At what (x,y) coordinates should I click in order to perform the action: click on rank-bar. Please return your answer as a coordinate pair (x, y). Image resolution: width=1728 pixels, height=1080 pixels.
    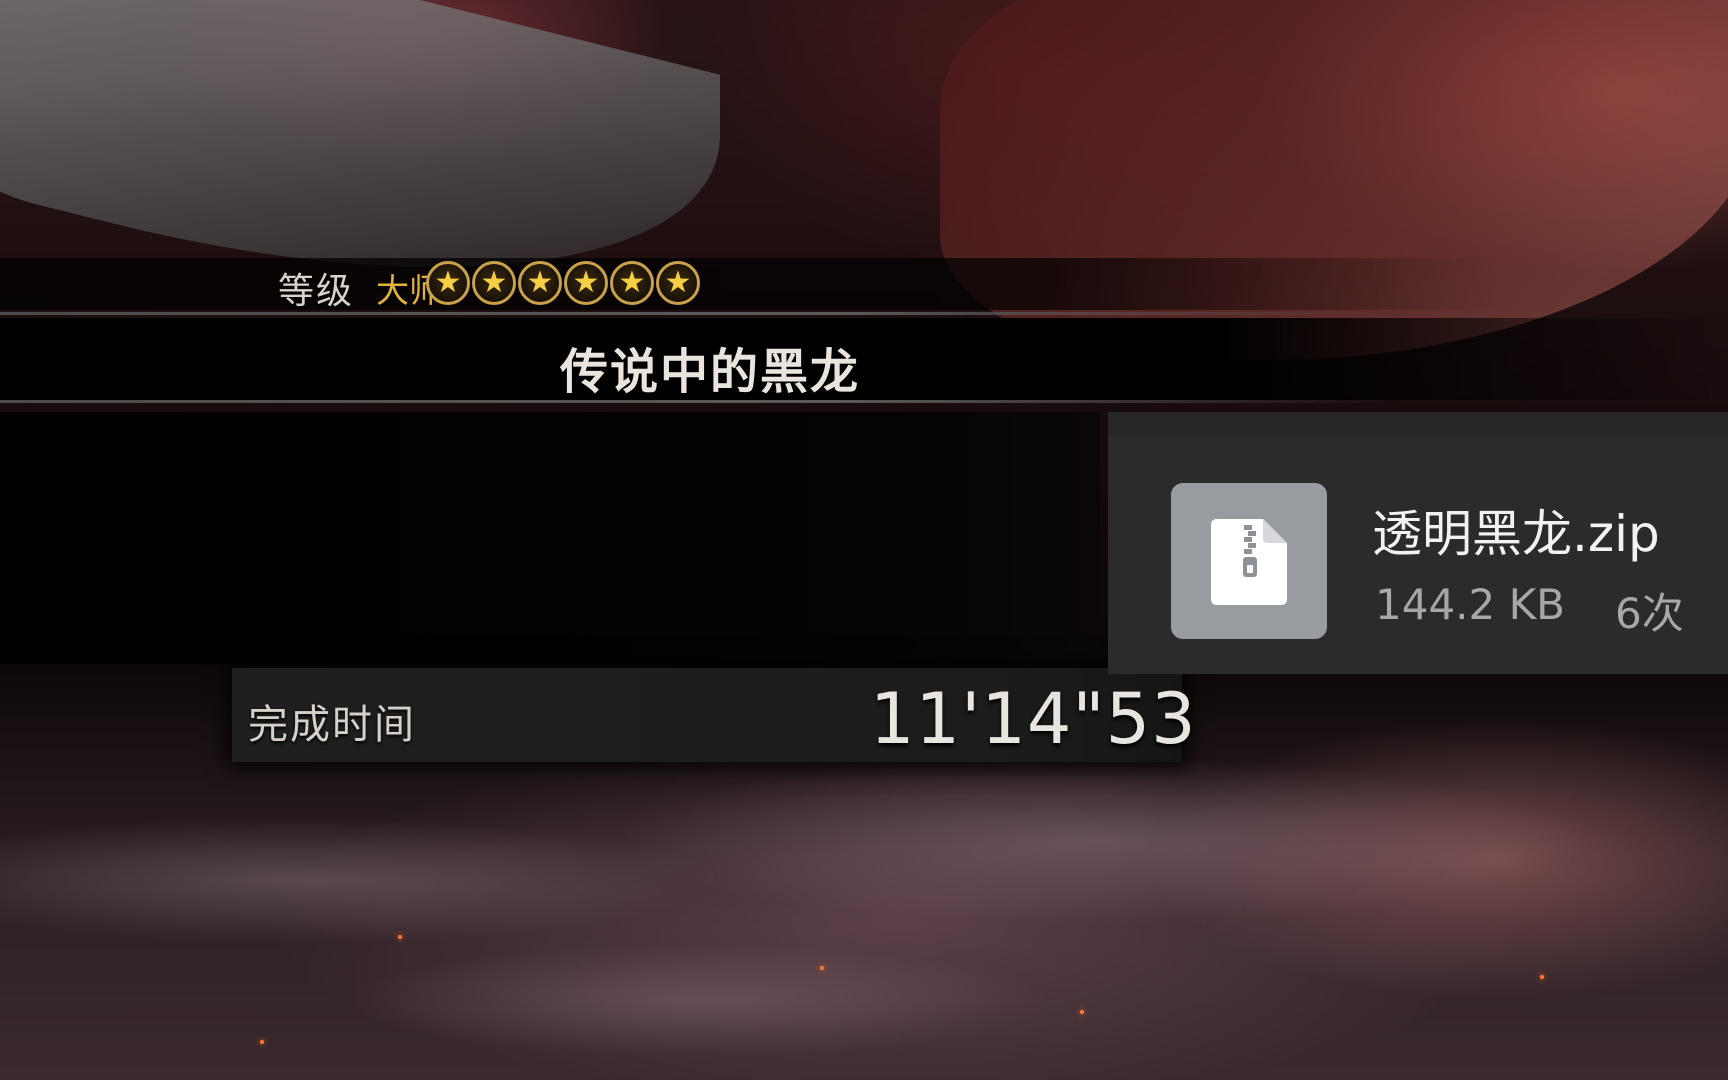
    Looking at the image, I should click on (750, 284).